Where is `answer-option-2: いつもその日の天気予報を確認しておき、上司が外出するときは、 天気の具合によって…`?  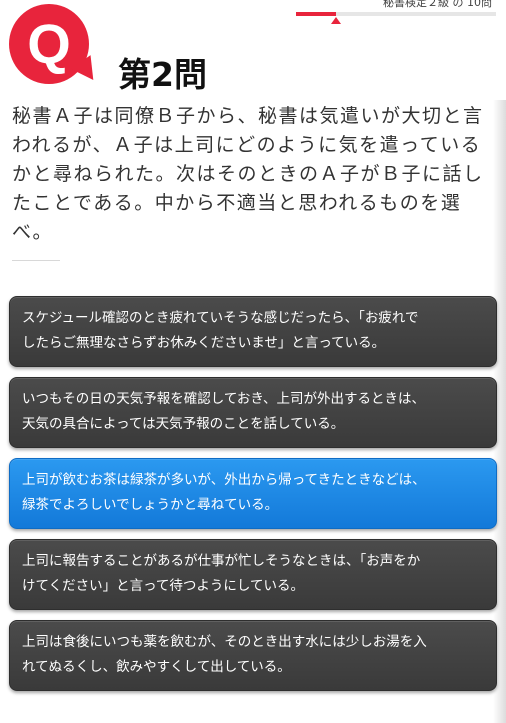 answer-option-2: いつもその日の天気予報を確認しておき、上司が外出するときは、 天気の具合によって… is located at coordinates (253, 412).